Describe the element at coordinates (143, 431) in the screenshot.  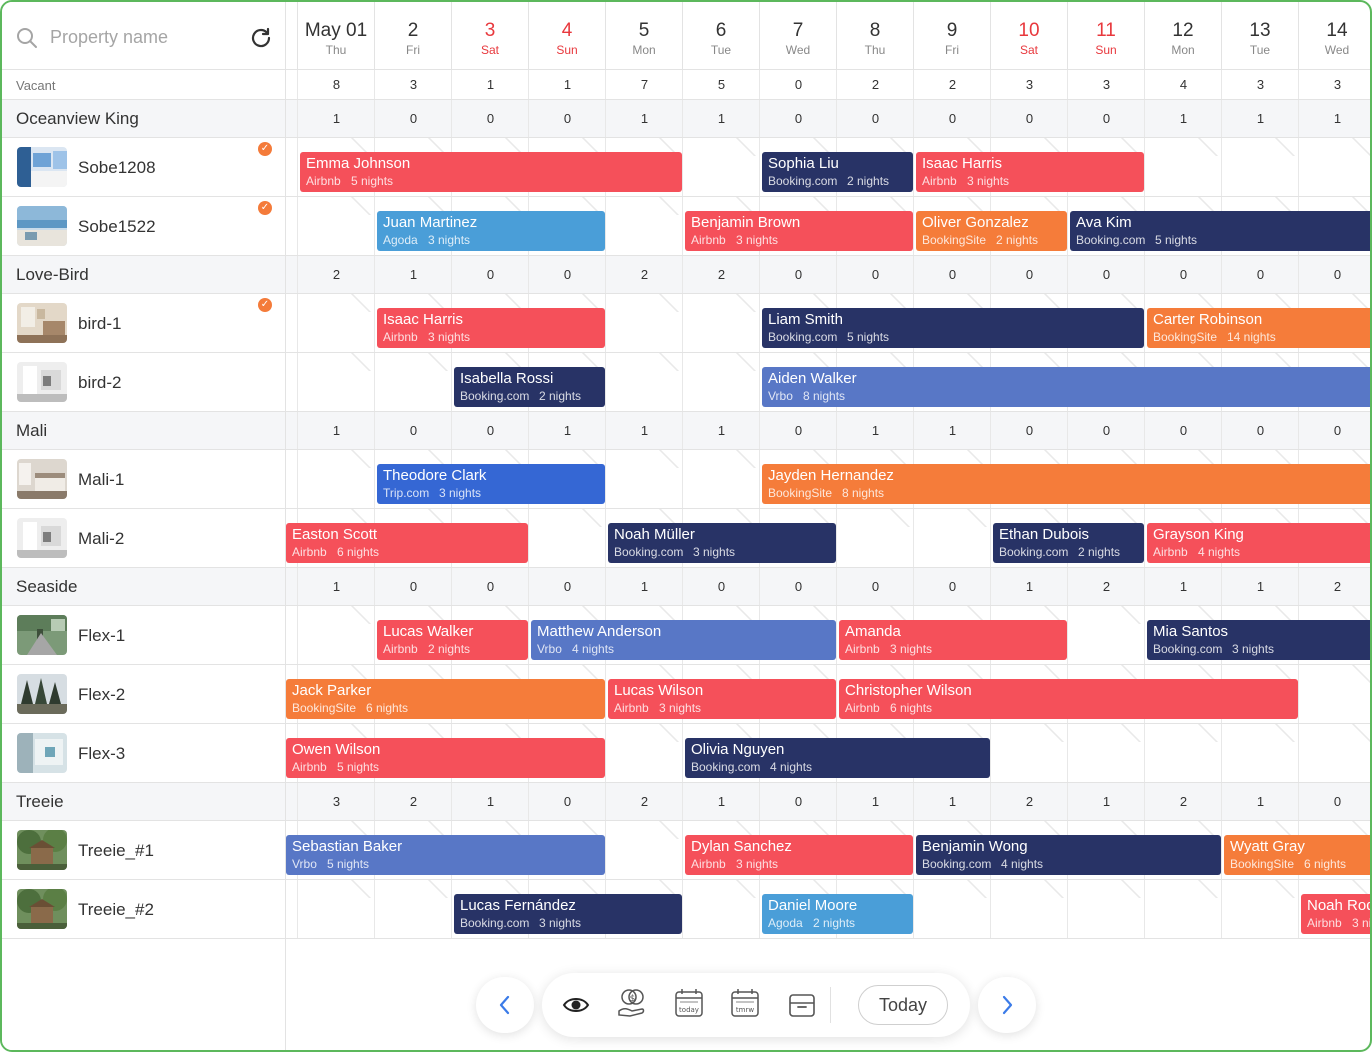
I see `property-group-header: Mali` at that location.